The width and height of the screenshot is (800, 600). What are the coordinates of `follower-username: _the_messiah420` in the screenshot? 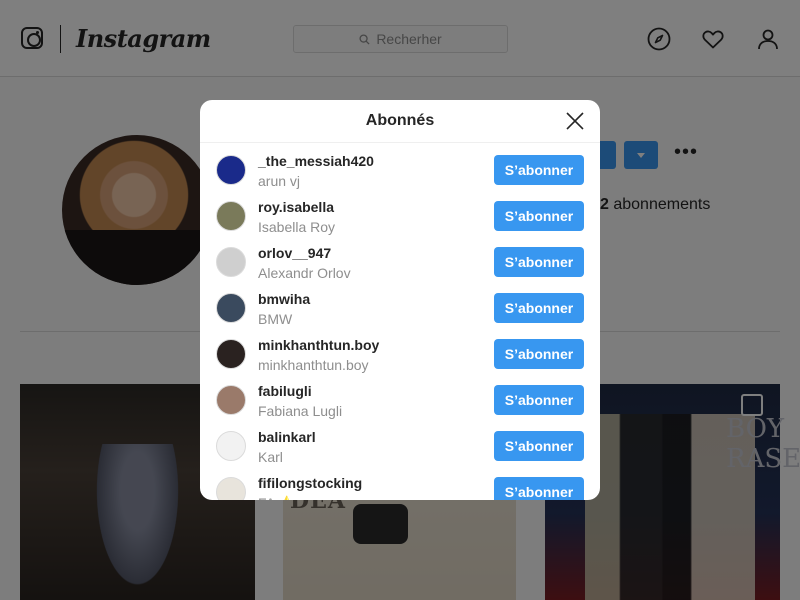 It's located at (316, 161).